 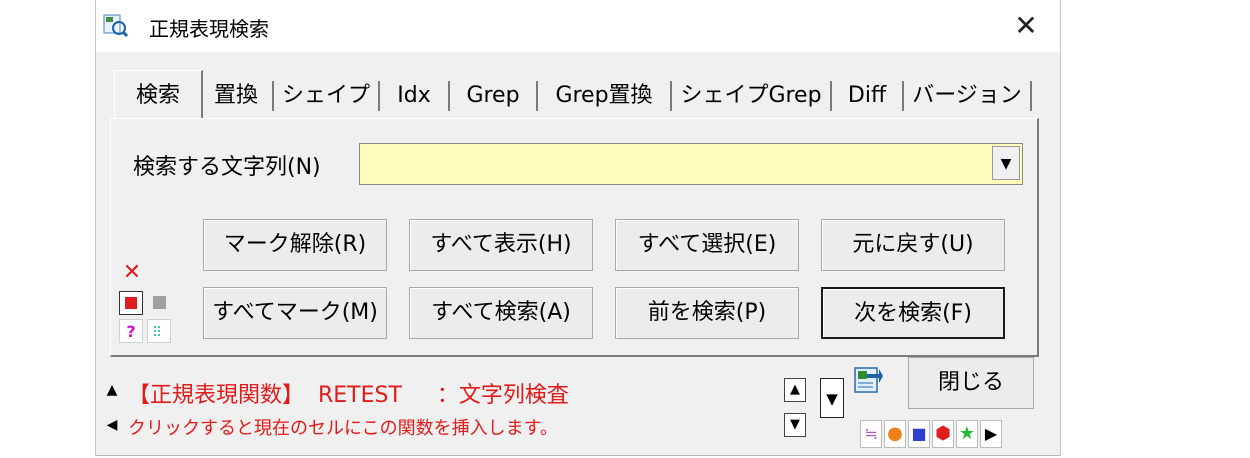 I want to click on tab-shape: シェイプ, so click(x=327, y=96).